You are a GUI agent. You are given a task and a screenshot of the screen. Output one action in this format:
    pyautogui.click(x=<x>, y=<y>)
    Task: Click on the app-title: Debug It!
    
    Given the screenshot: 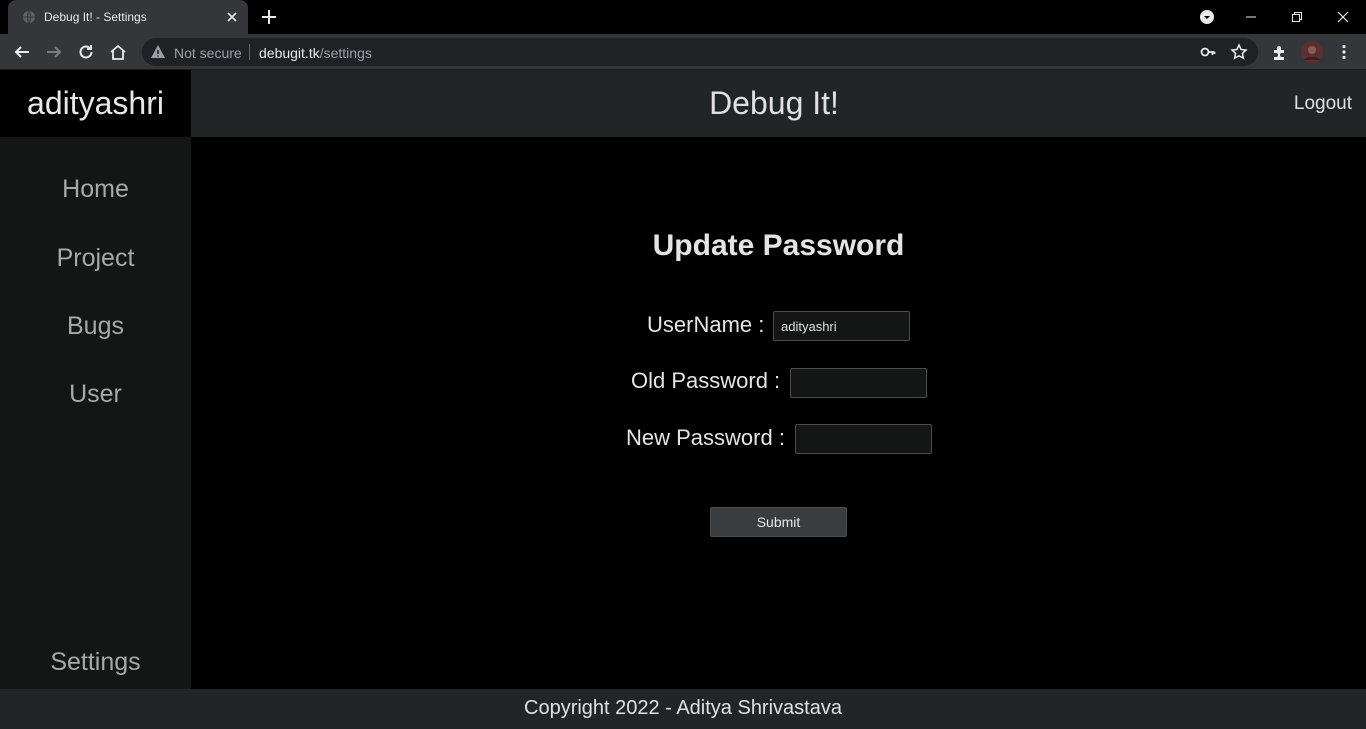 What is the action you would take?
    pyautogui.click(x=774, y=103)
    